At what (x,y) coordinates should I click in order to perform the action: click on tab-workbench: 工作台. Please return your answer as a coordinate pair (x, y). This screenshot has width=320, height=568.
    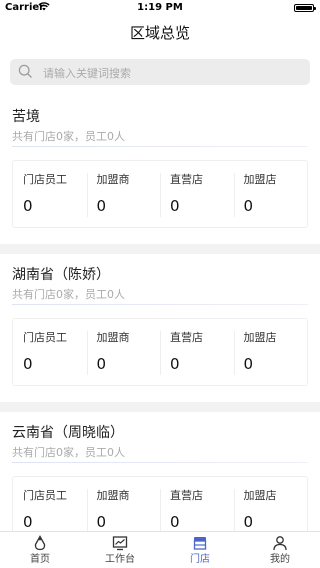
    Looking at the image, I should click on (120, 550).